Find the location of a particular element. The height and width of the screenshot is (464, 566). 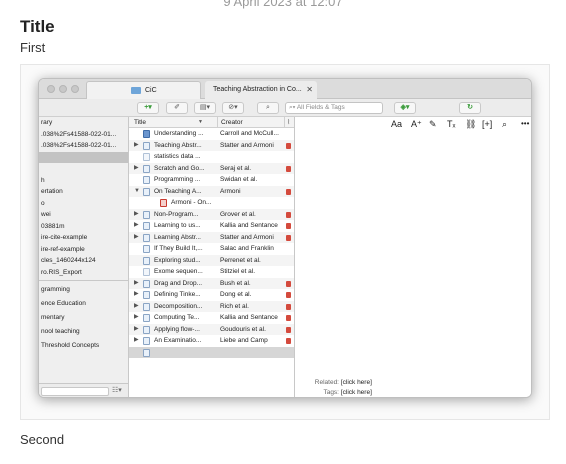

item-row: ▼ On Teaching A... Armoni is located at coordinates (211, 191).